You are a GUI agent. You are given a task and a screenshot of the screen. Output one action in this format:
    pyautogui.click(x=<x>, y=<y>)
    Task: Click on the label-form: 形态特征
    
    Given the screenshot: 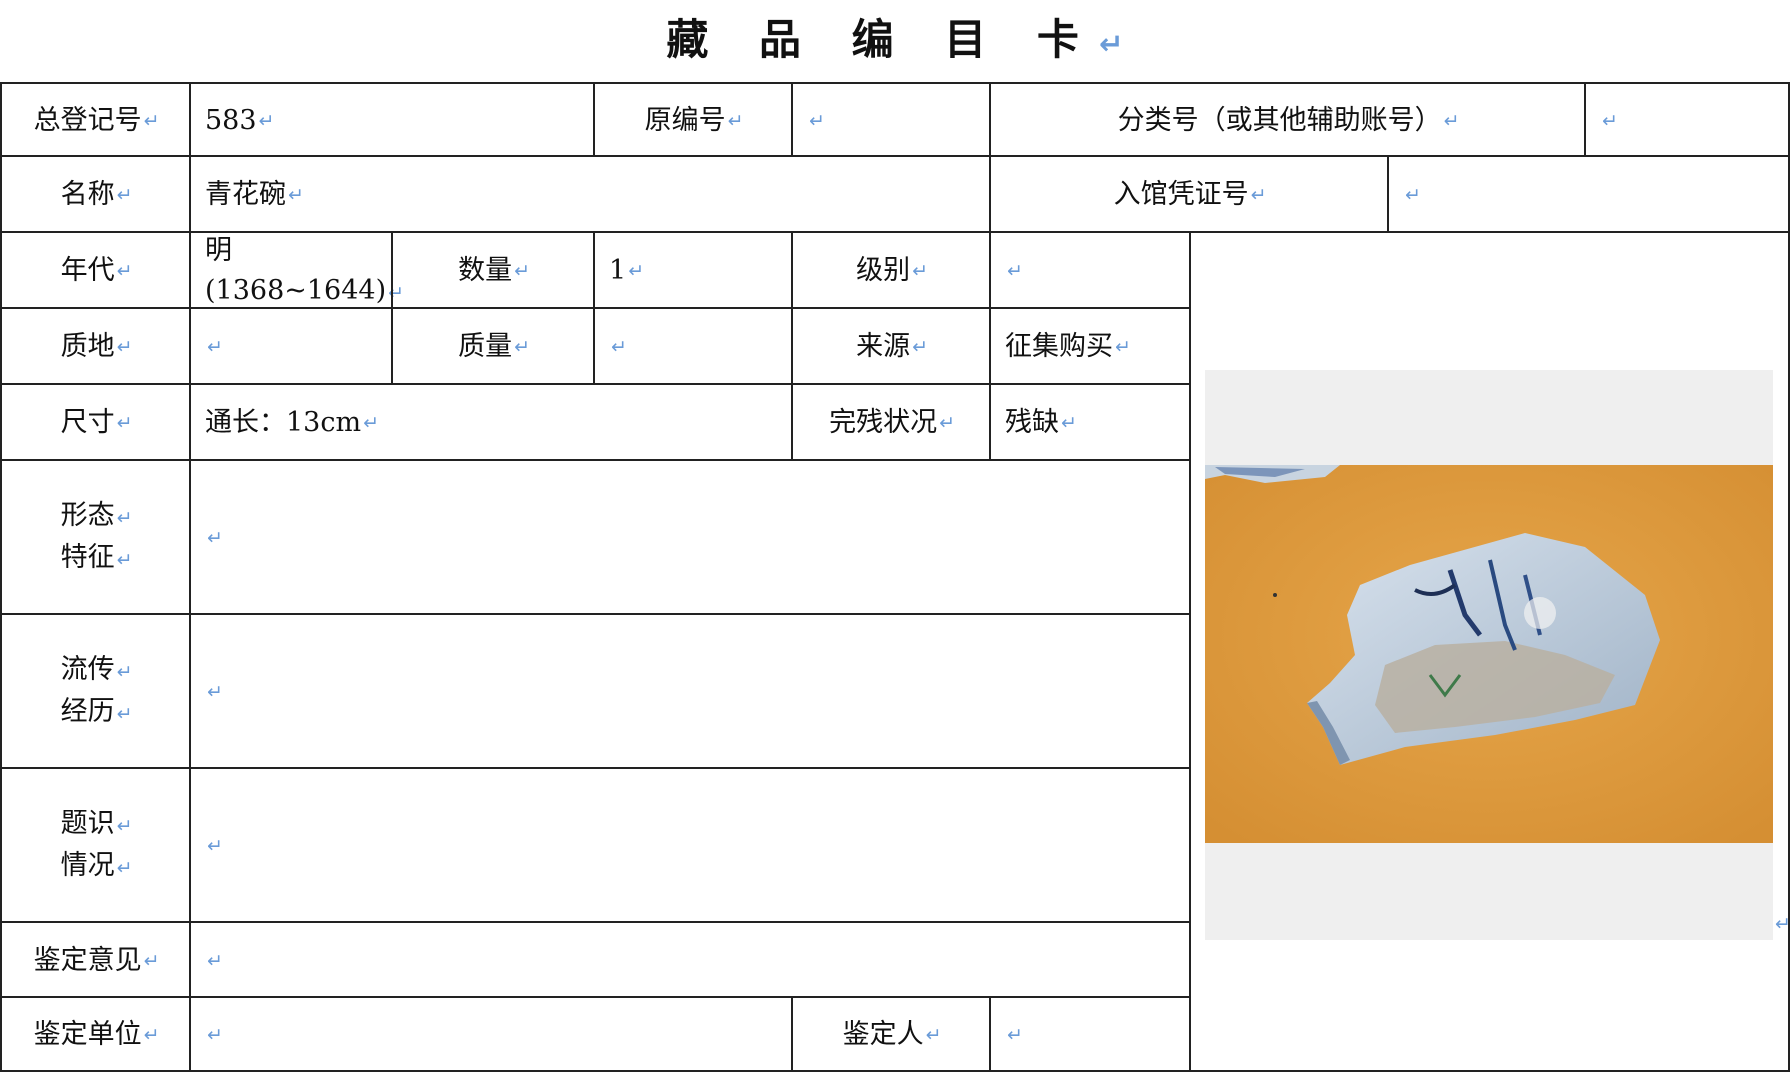 What is the action you would take?
    pyautogui.click(x=95, y=537)
    